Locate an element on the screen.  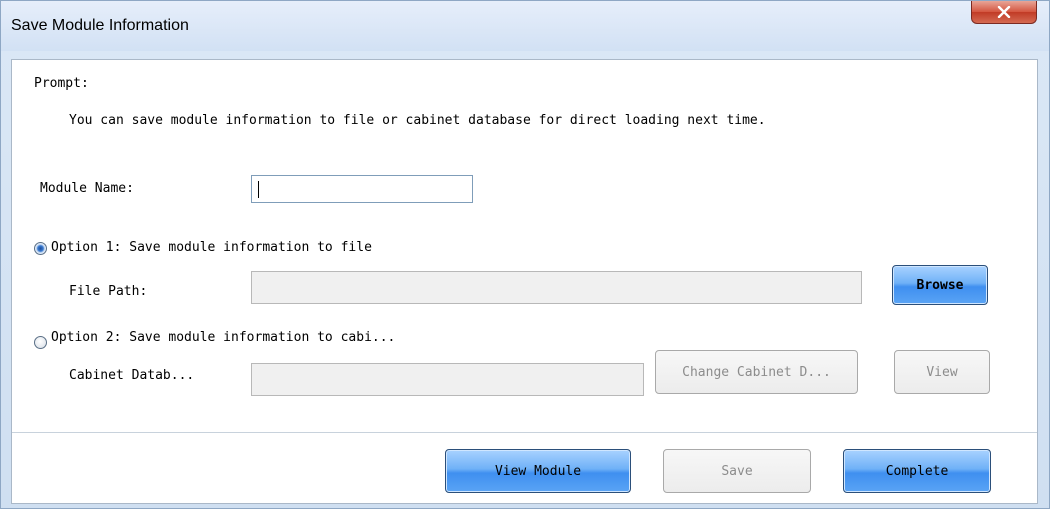
option2-radio is located at coordinates (40, 342).